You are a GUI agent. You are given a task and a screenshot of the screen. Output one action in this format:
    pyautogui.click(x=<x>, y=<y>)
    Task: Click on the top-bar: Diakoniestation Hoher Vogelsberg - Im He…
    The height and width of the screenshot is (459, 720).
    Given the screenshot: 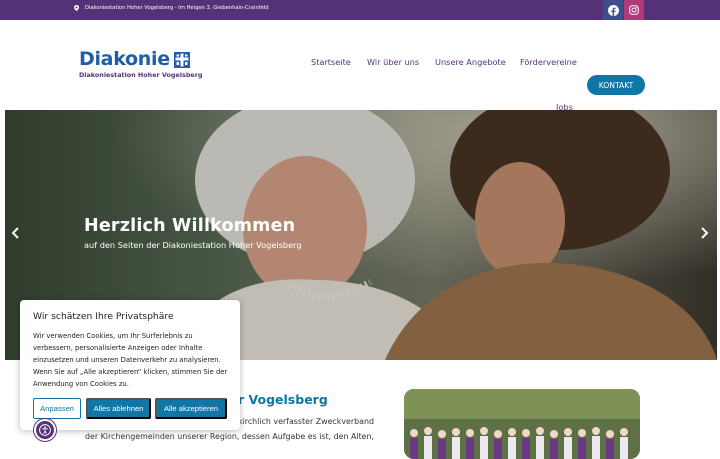 What is the action you would take?
    pyautogui.click(x=360, y=10)
    